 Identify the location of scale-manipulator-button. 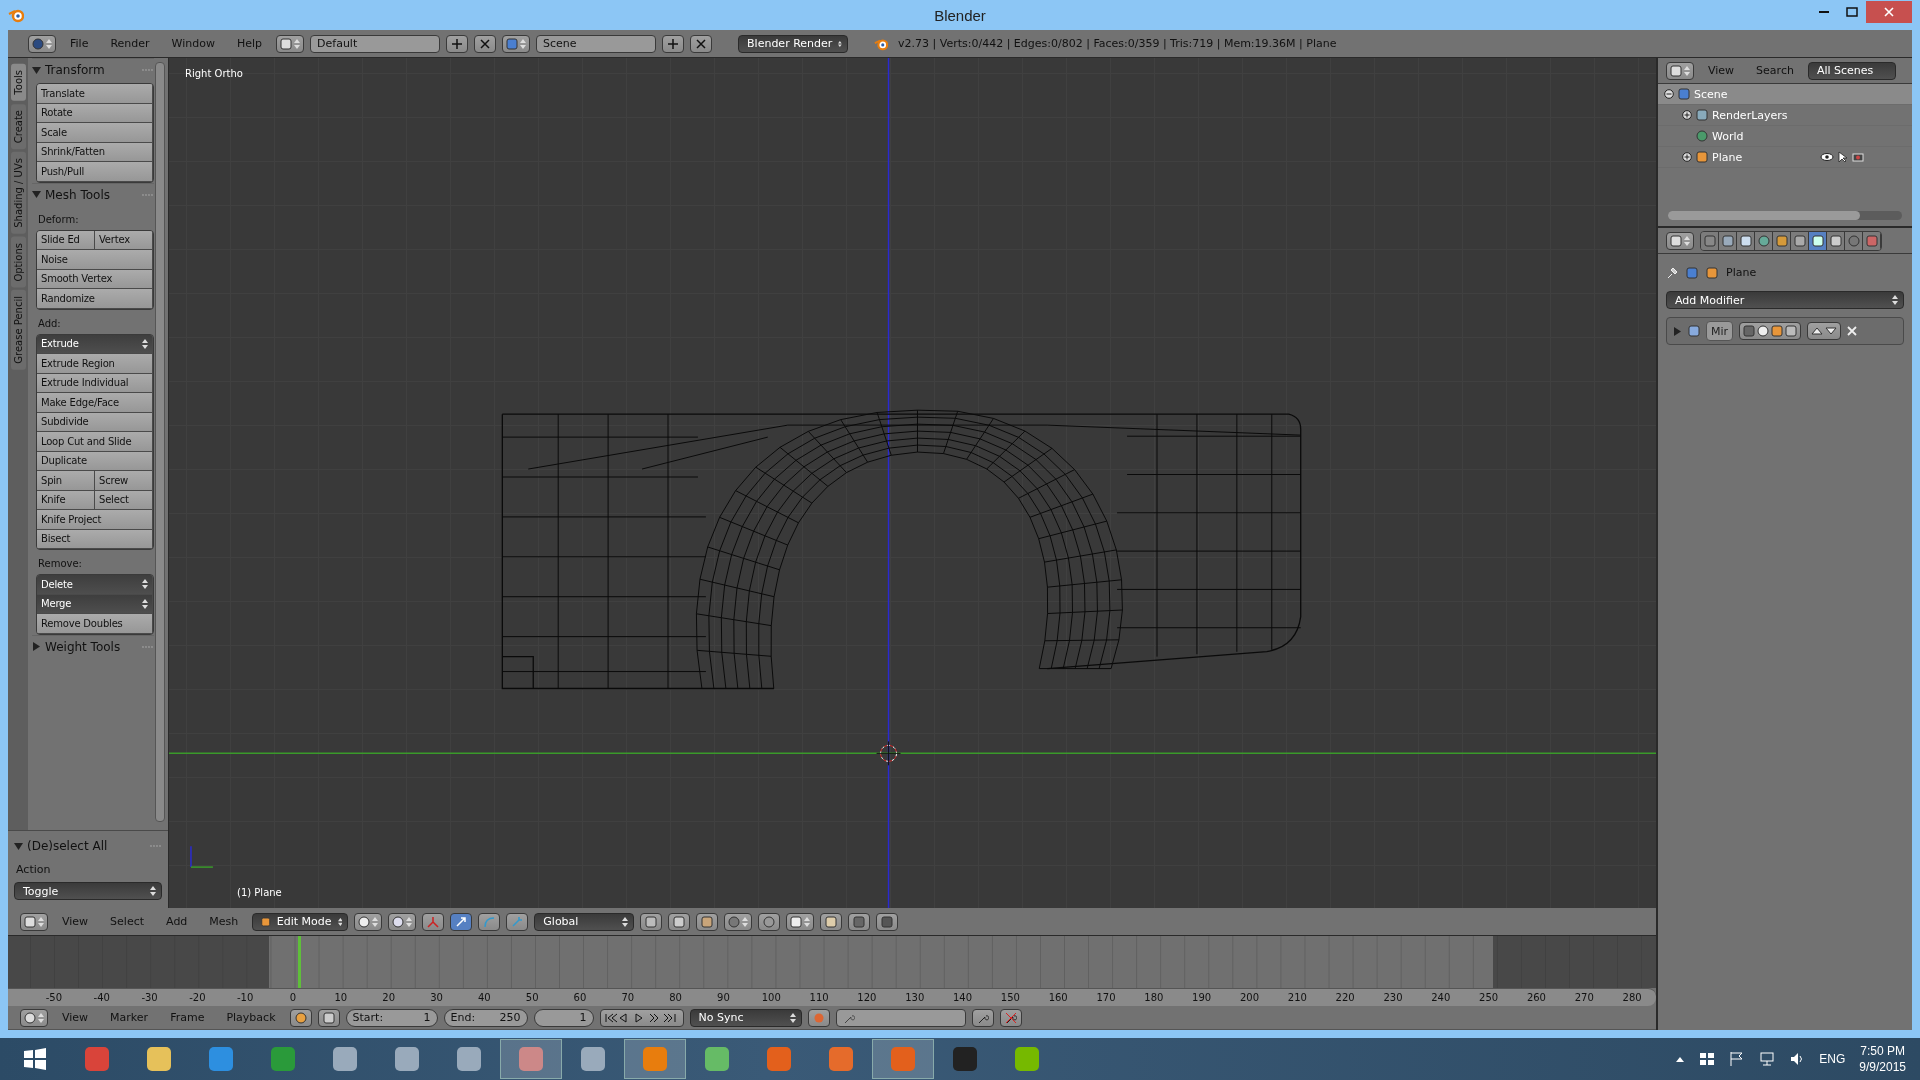
(517, 921).